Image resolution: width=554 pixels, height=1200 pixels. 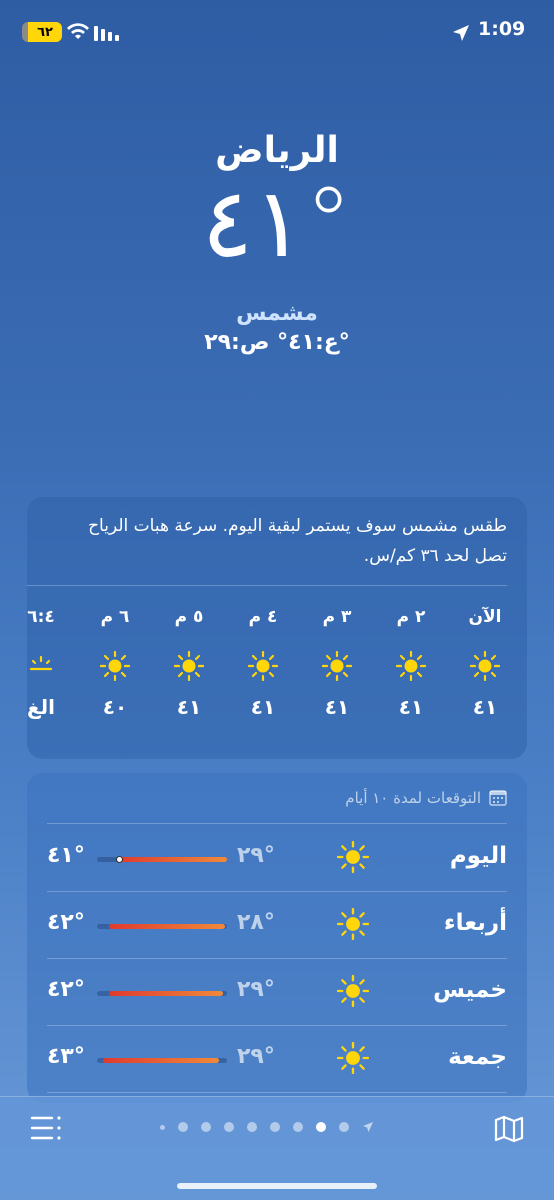 What do you see at coordinates (263, 617) in the screenshot?
I see `hour-label: ٤ م` at bounding box center [263, 617].